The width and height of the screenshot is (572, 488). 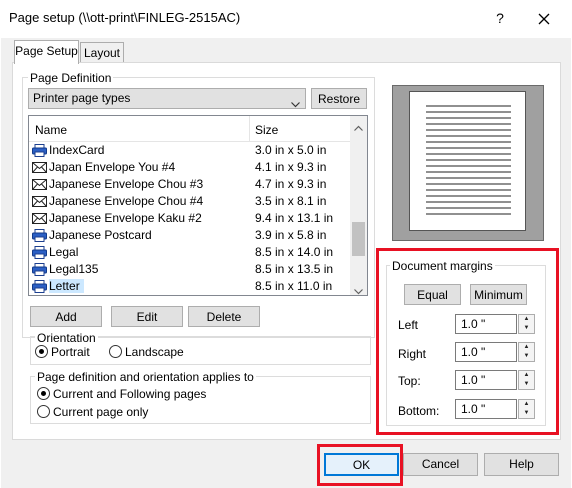 I want to click on list-item-name: Legal135, so click(x=74, y=269).